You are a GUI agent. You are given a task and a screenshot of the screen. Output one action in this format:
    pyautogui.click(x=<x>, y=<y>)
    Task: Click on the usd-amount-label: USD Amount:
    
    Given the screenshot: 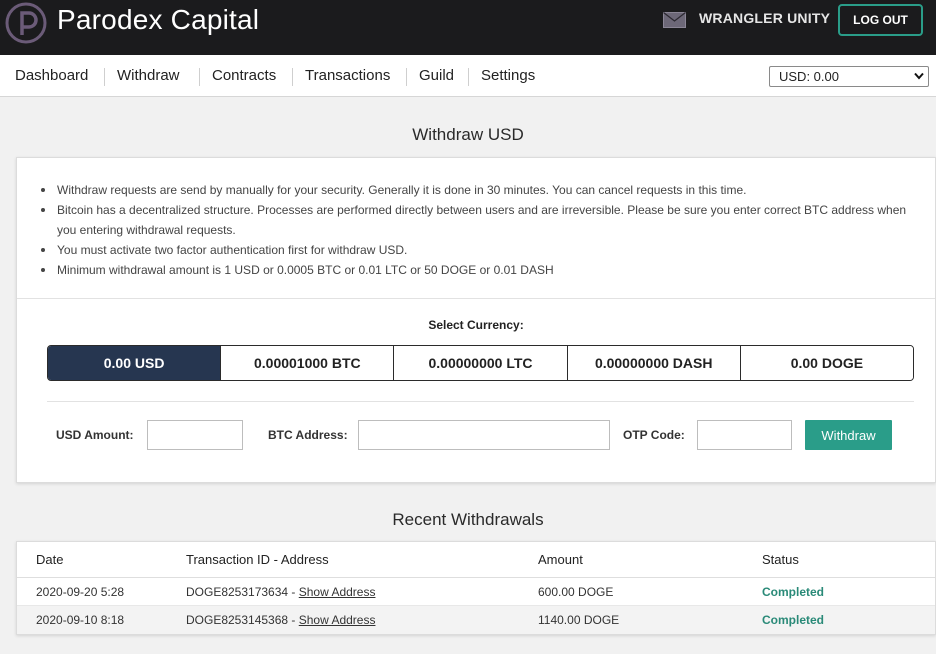 What is the action you would take?
    pyautogui.click(x=95, y=435)
    